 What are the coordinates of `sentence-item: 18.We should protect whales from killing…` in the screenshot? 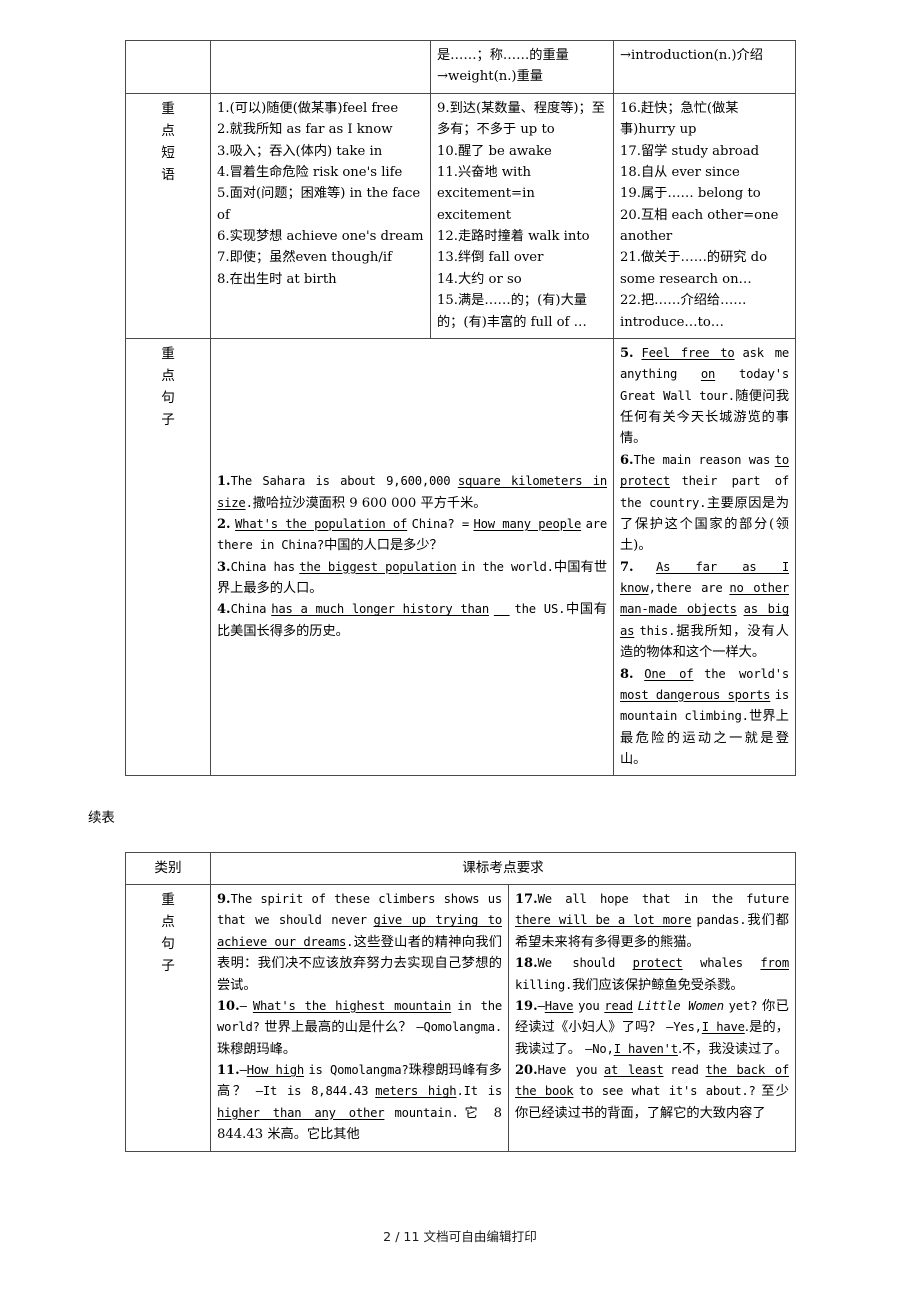 It's located at (652, 974).